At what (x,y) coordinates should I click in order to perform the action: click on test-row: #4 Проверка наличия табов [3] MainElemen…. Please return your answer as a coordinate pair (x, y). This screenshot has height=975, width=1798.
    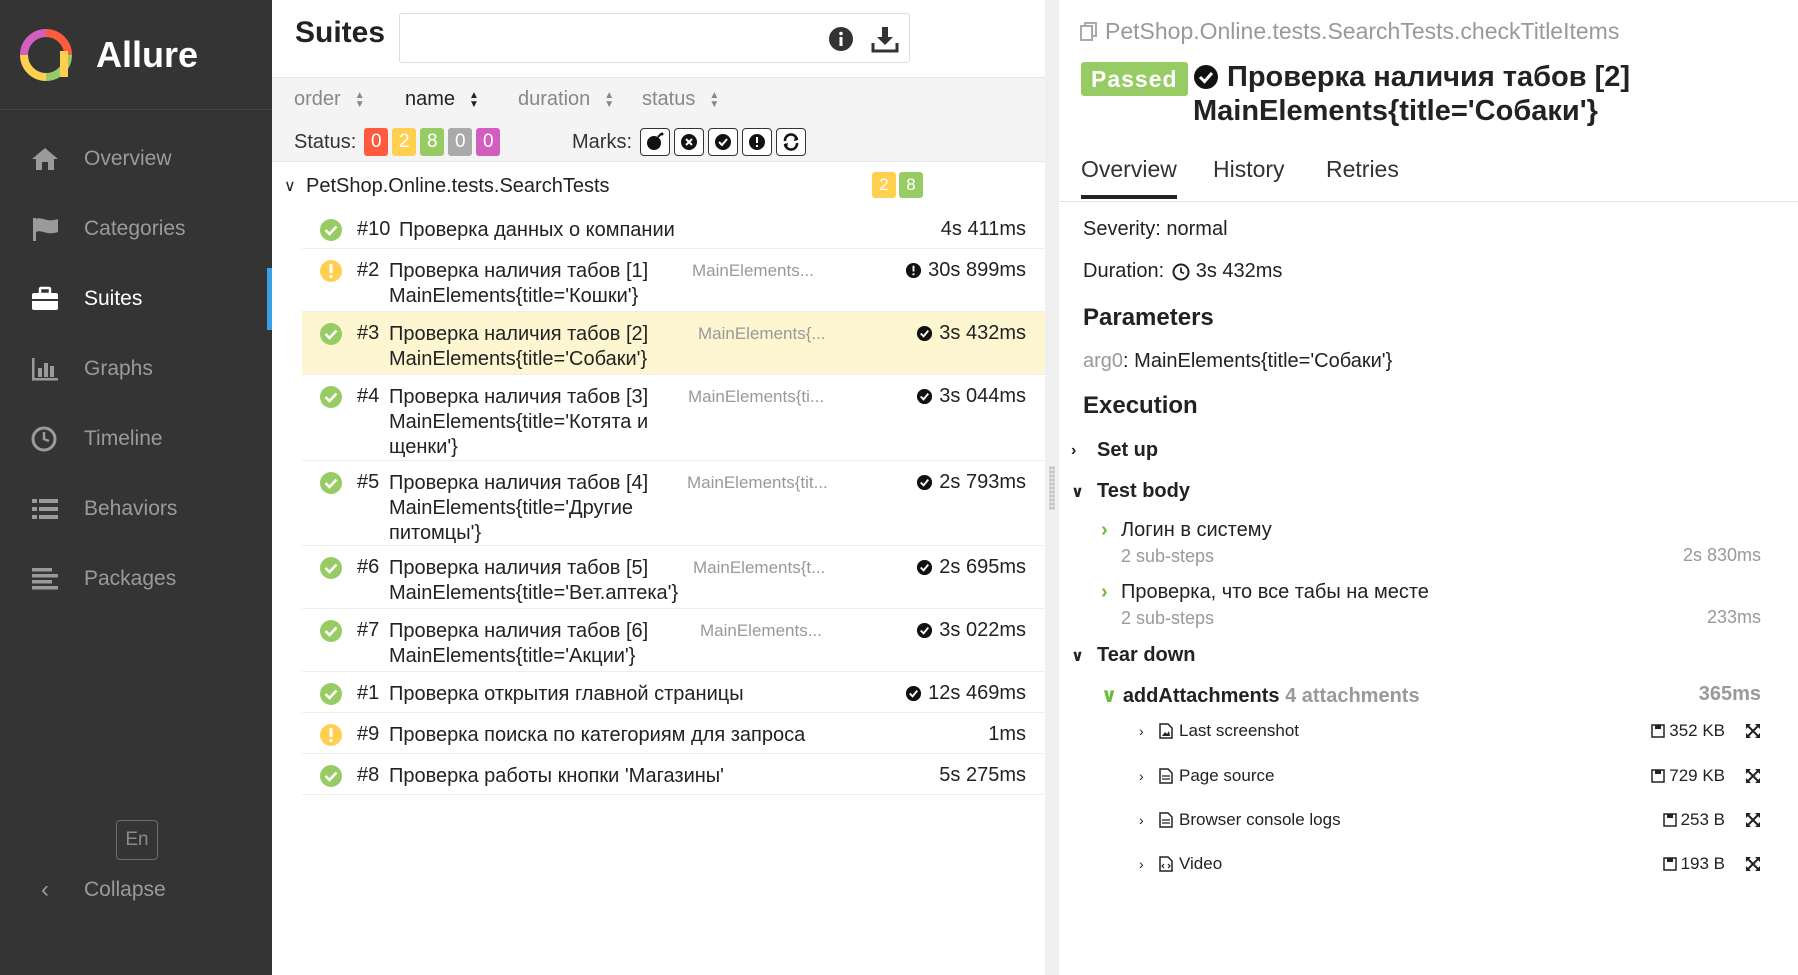
    Looking at the image, I should click on (673, 418).